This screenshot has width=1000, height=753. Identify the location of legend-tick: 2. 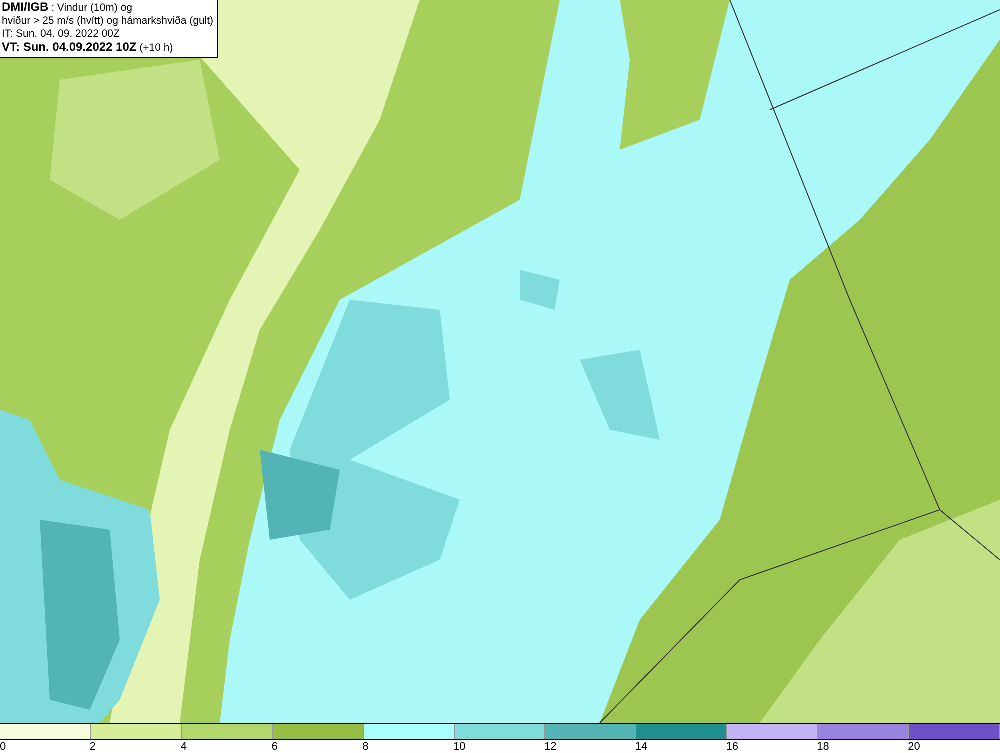
(93, 746).